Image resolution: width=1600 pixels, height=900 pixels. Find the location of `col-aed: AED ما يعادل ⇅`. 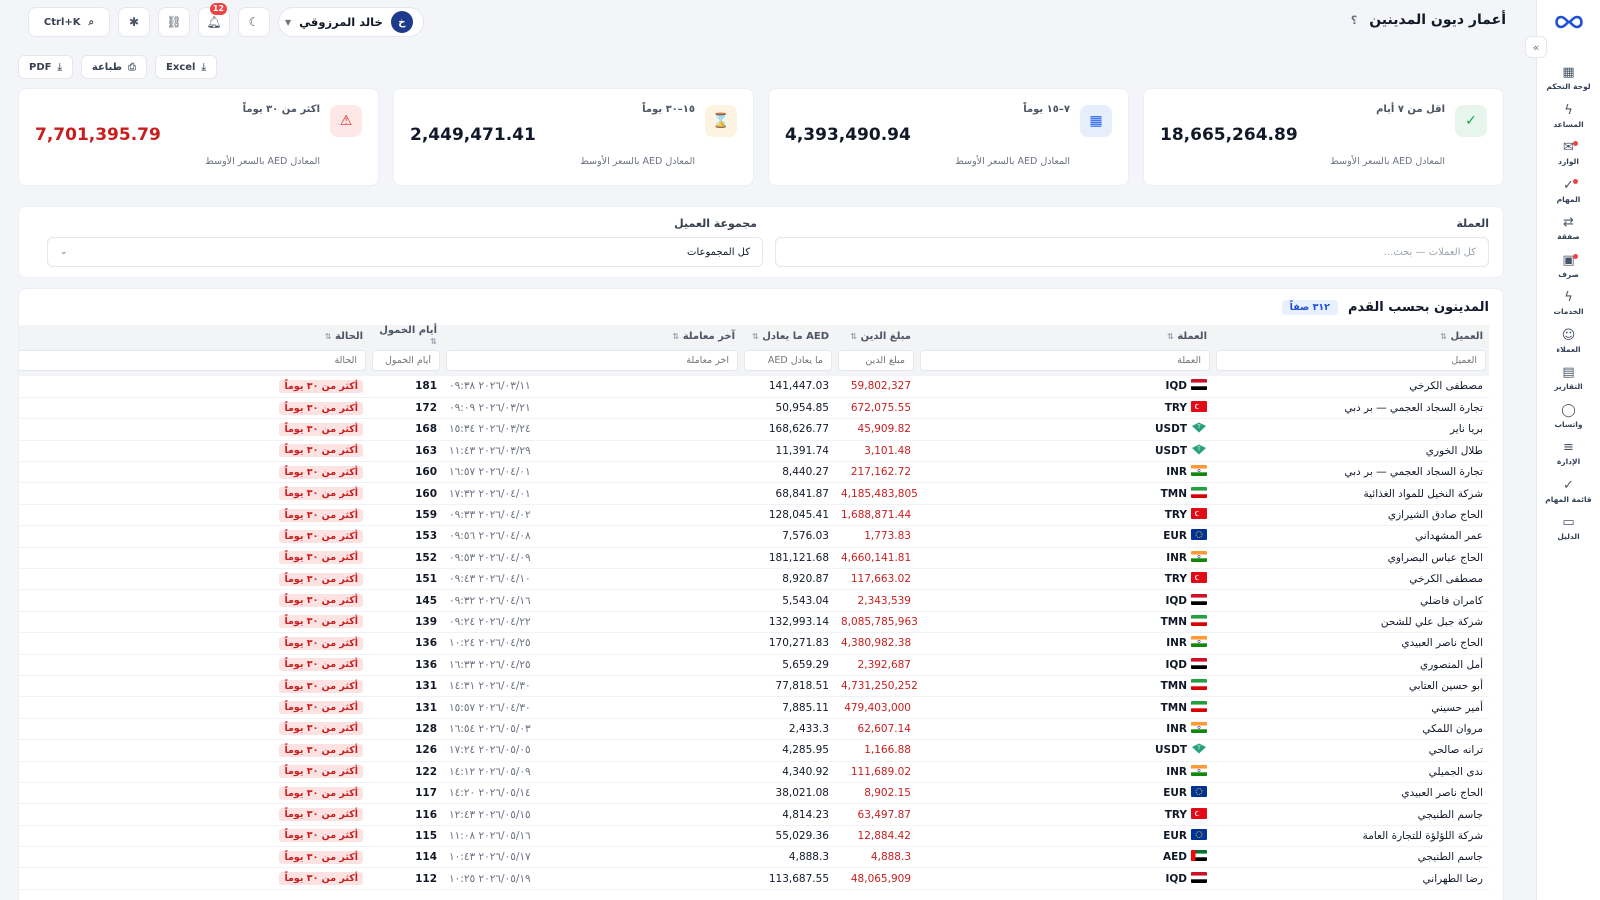

col-aed: AED ما يعادل ⇅ is located at coordinates (788, 336).